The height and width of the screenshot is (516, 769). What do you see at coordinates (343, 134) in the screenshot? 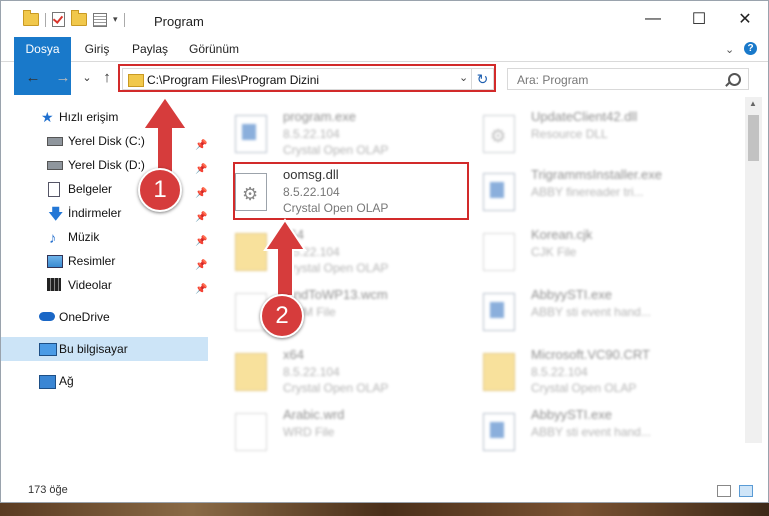
I see `file-item: program.exe 8.5.22.104 Crystal Open OLAP` at bounding box center [343, 134].